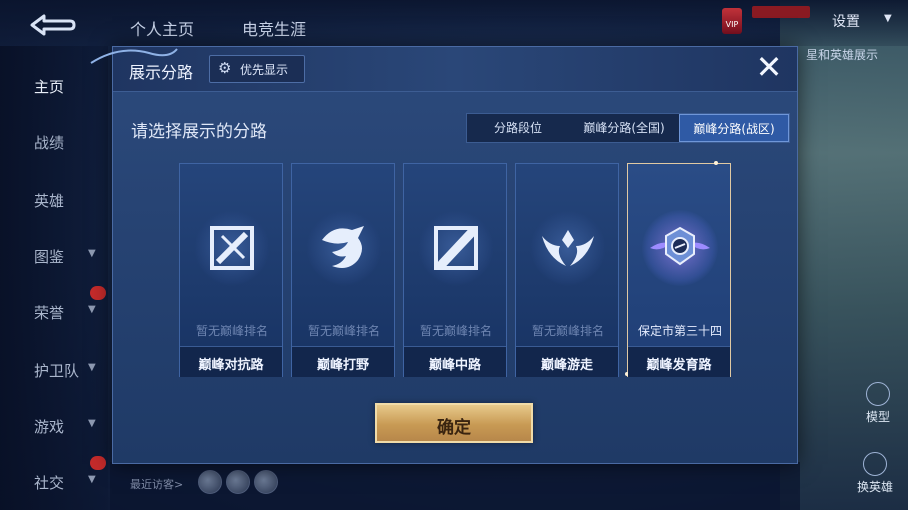 This screenshot has height=510, width=908. I want to click on sidebar-item-codex: 图鉴 ▼, so click(54, 256).